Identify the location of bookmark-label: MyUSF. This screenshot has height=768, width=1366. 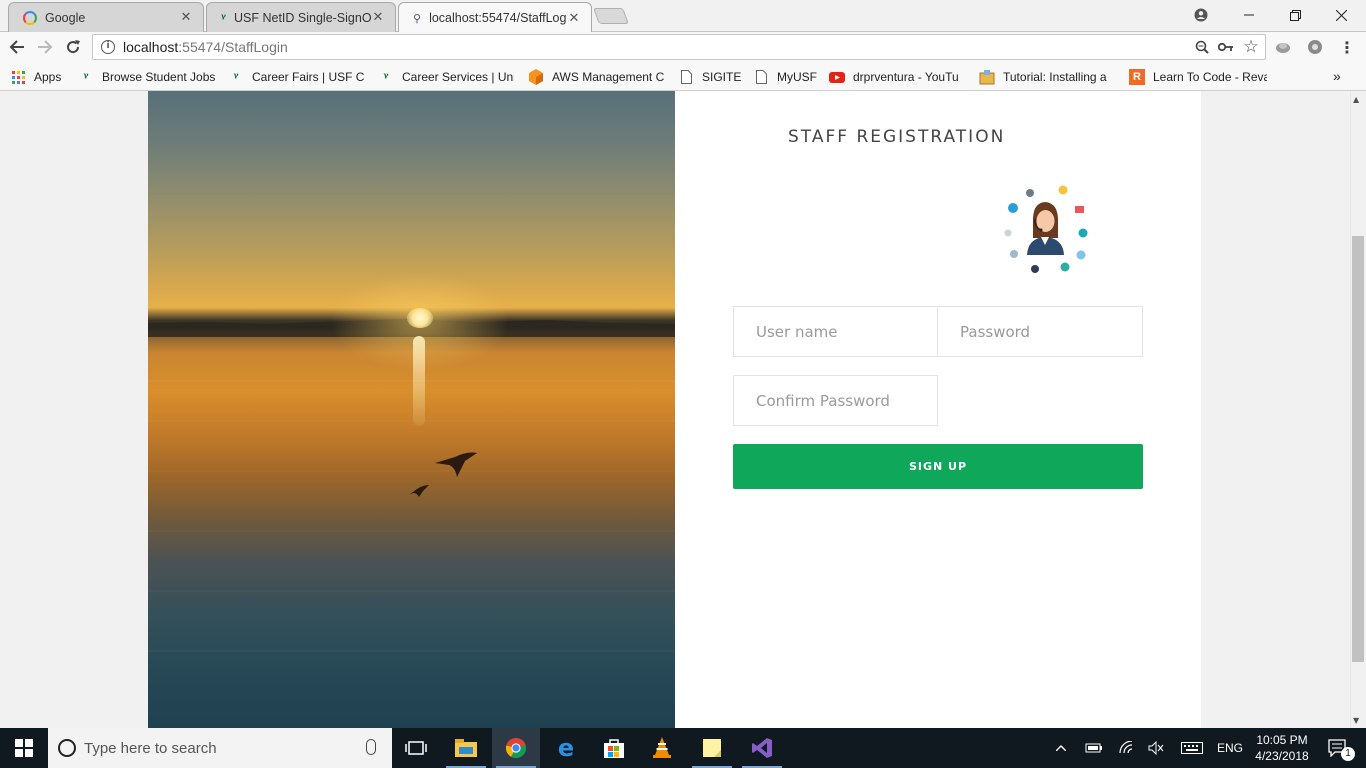
(797, 77).